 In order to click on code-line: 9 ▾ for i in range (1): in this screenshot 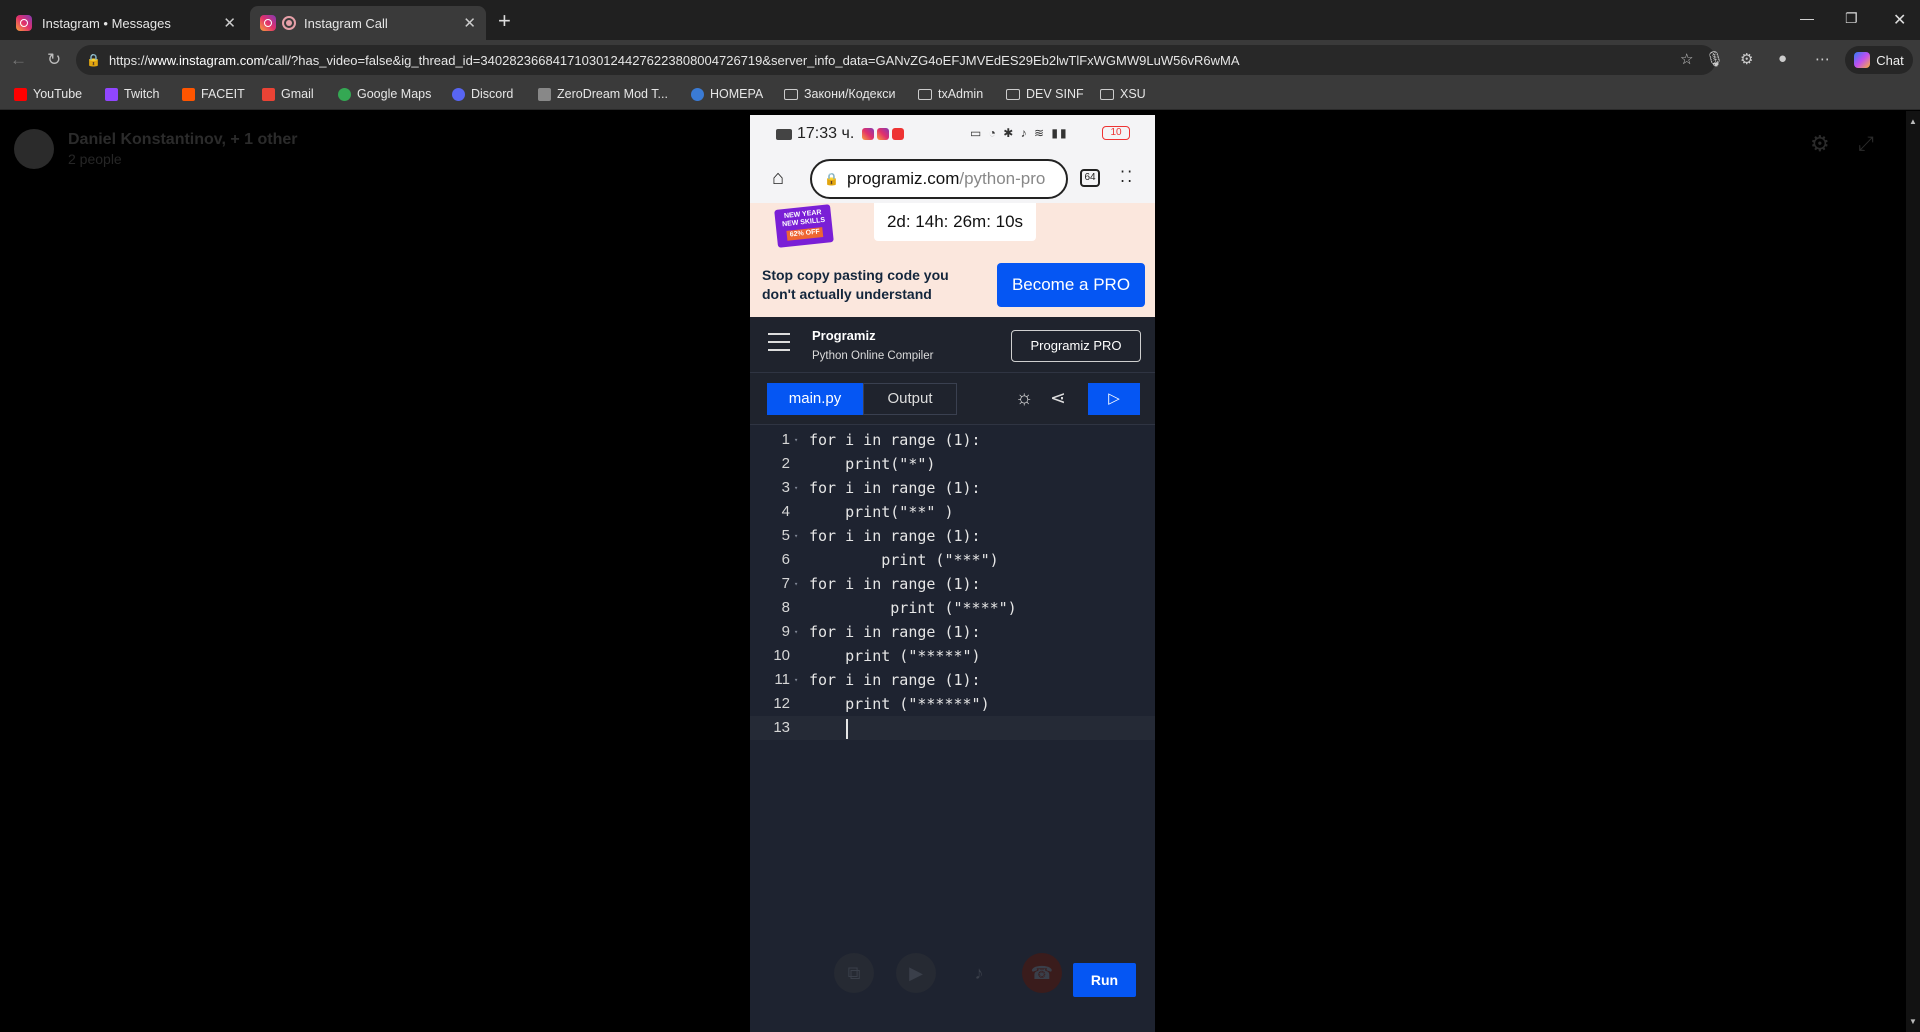, I will do `click(881, 632)`.